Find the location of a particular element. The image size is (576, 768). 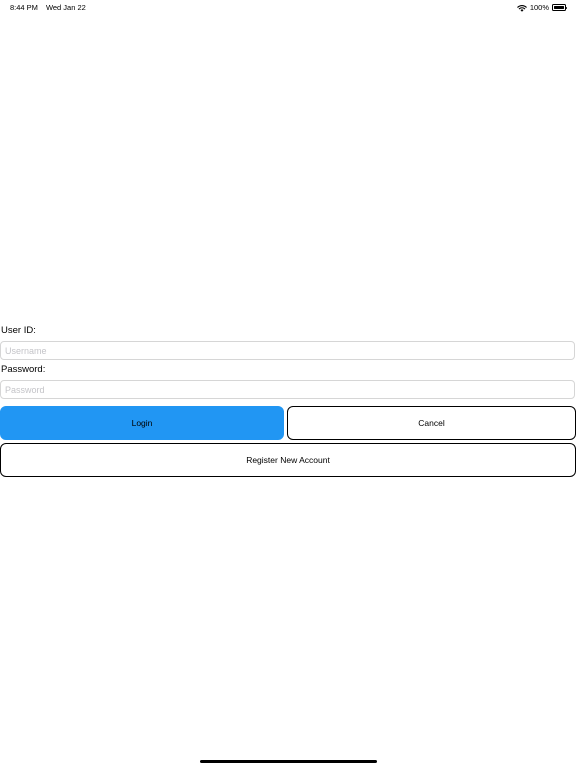

register-button-label: Register New Account is located at coordinates (288, 460).